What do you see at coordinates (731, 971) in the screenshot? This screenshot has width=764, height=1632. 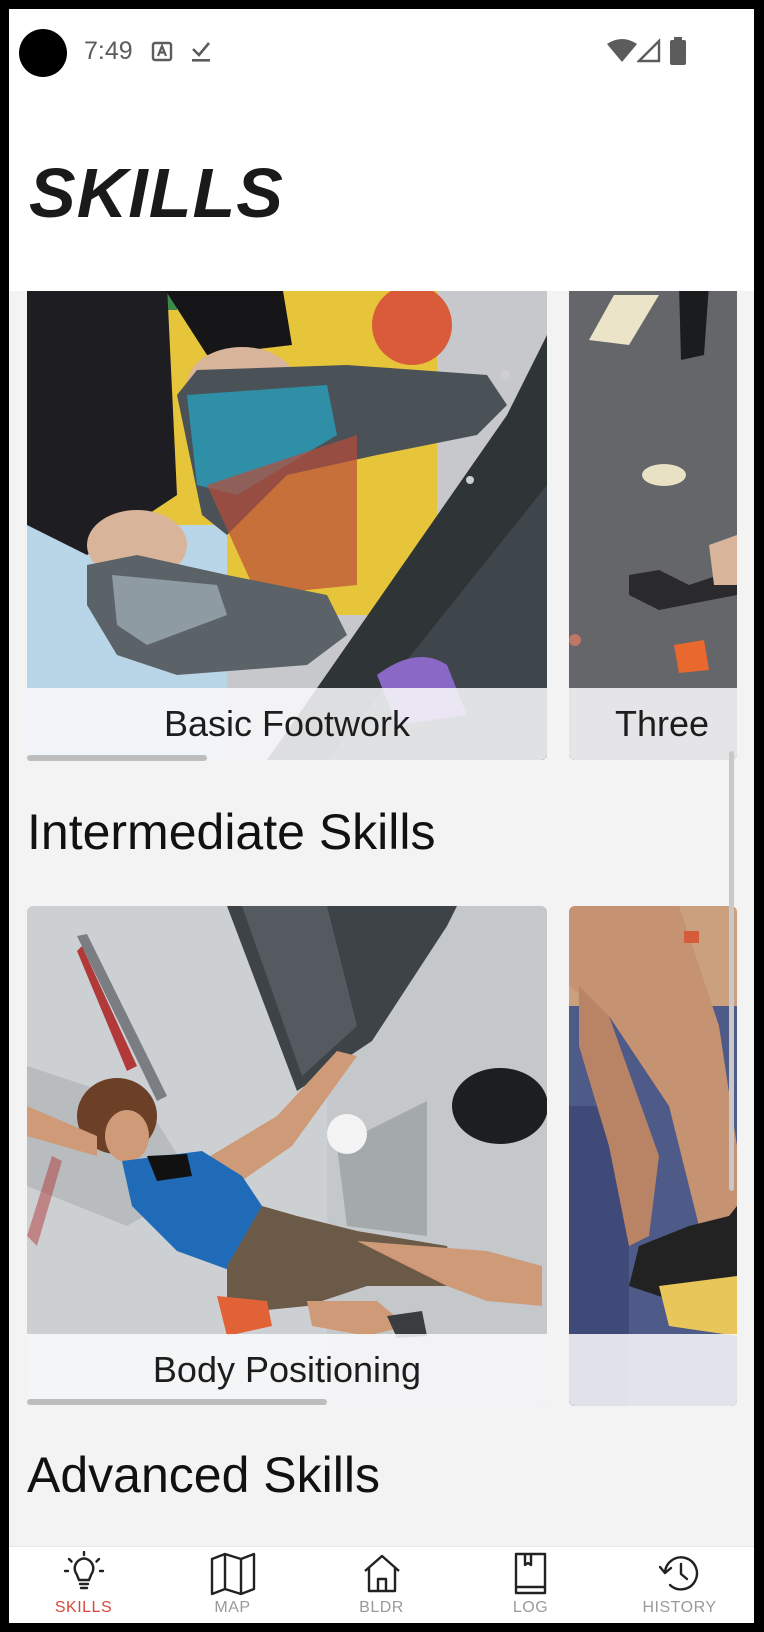 I see `page-scrollbar` at bounding box center [731, 971].